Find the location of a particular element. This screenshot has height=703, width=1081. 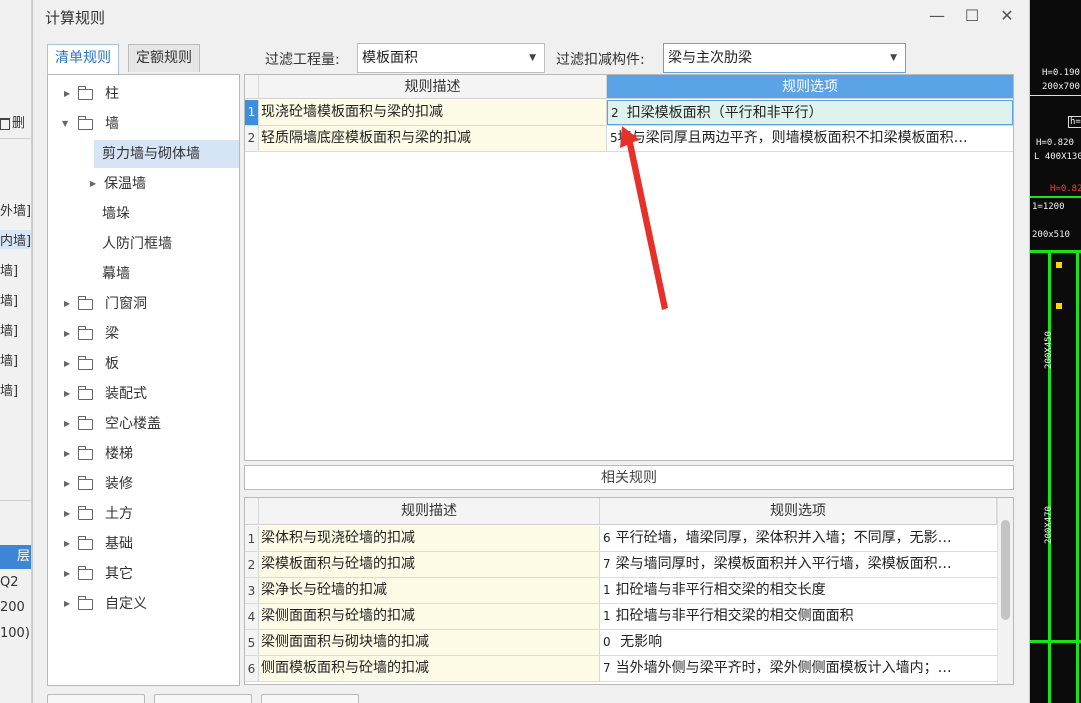

option-code: 0 is located at coordinates (607, 642).